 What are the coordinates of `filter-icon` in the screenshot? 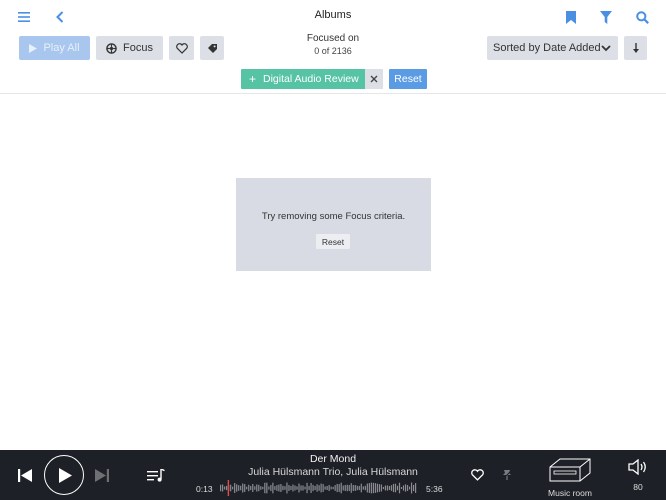 It's located at (606, 17).